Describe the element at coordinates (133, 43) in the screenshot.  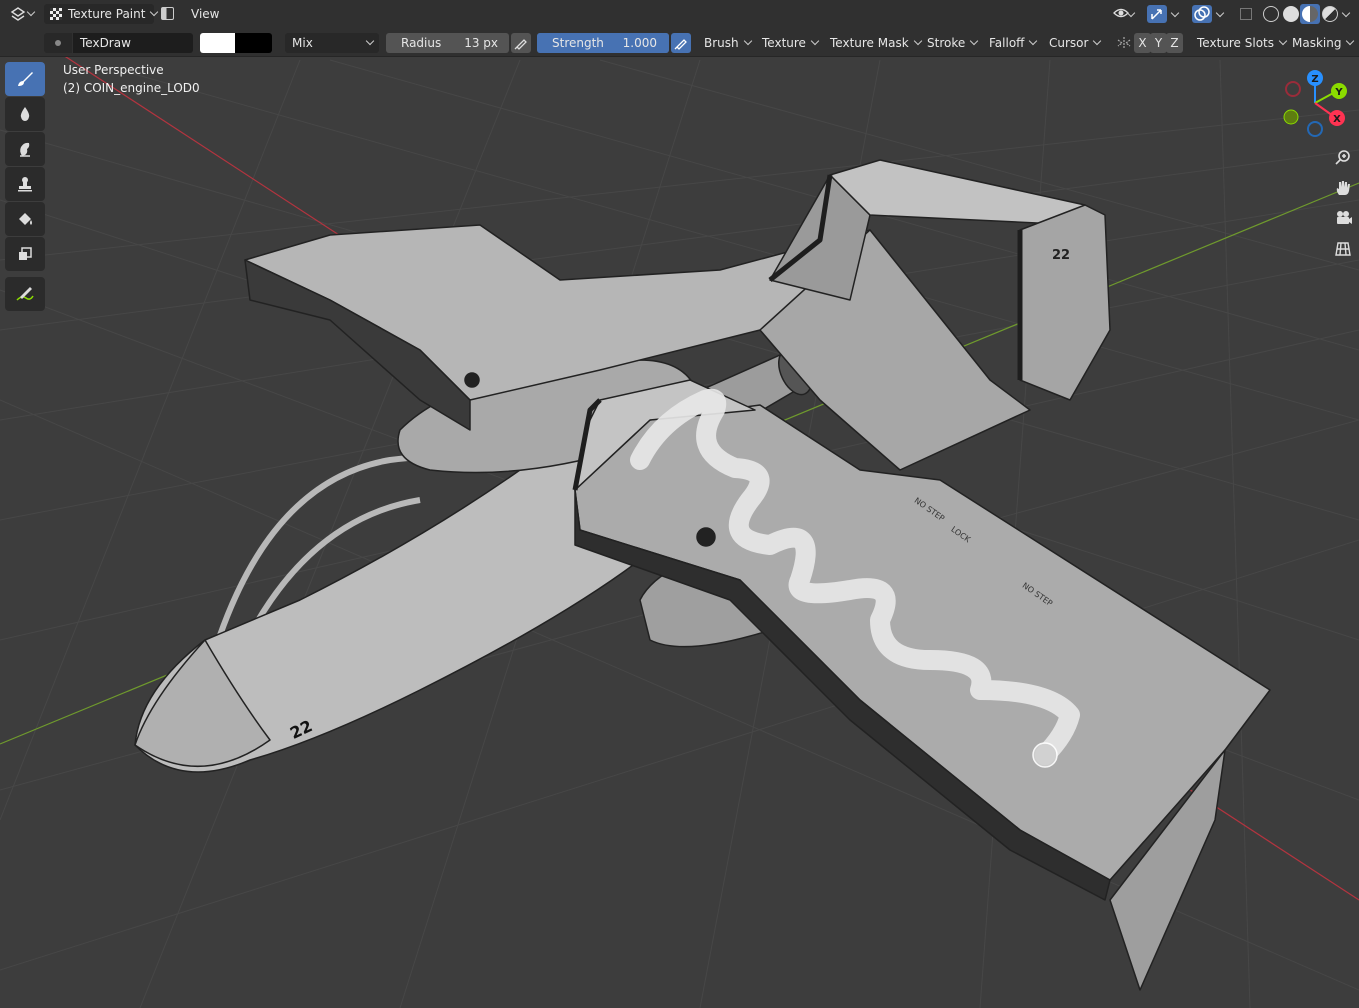
I see `brush-name-field: TexDraw` at that location.